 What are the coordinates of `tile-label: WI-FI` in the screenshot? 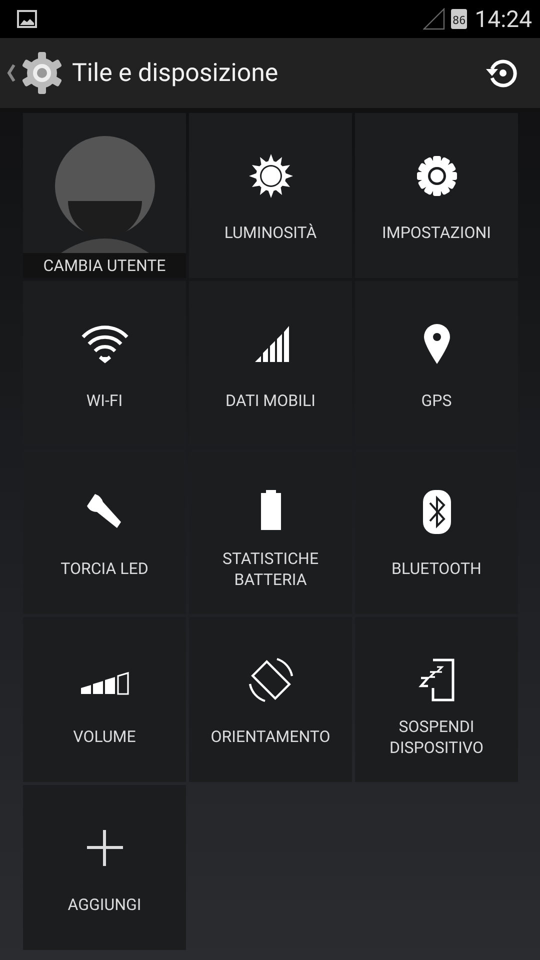 It's located at (104, 401).